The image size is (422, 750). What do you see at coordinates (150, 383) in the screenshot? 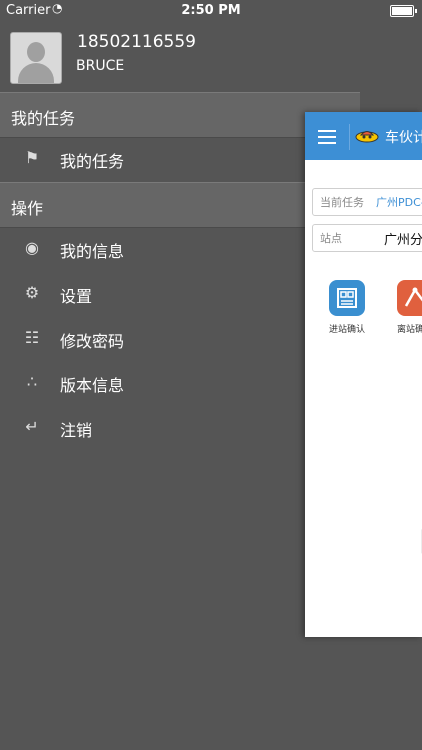
I see `menu-item-version-info: ∴ 版本信息` at bounding box center [150, 383].